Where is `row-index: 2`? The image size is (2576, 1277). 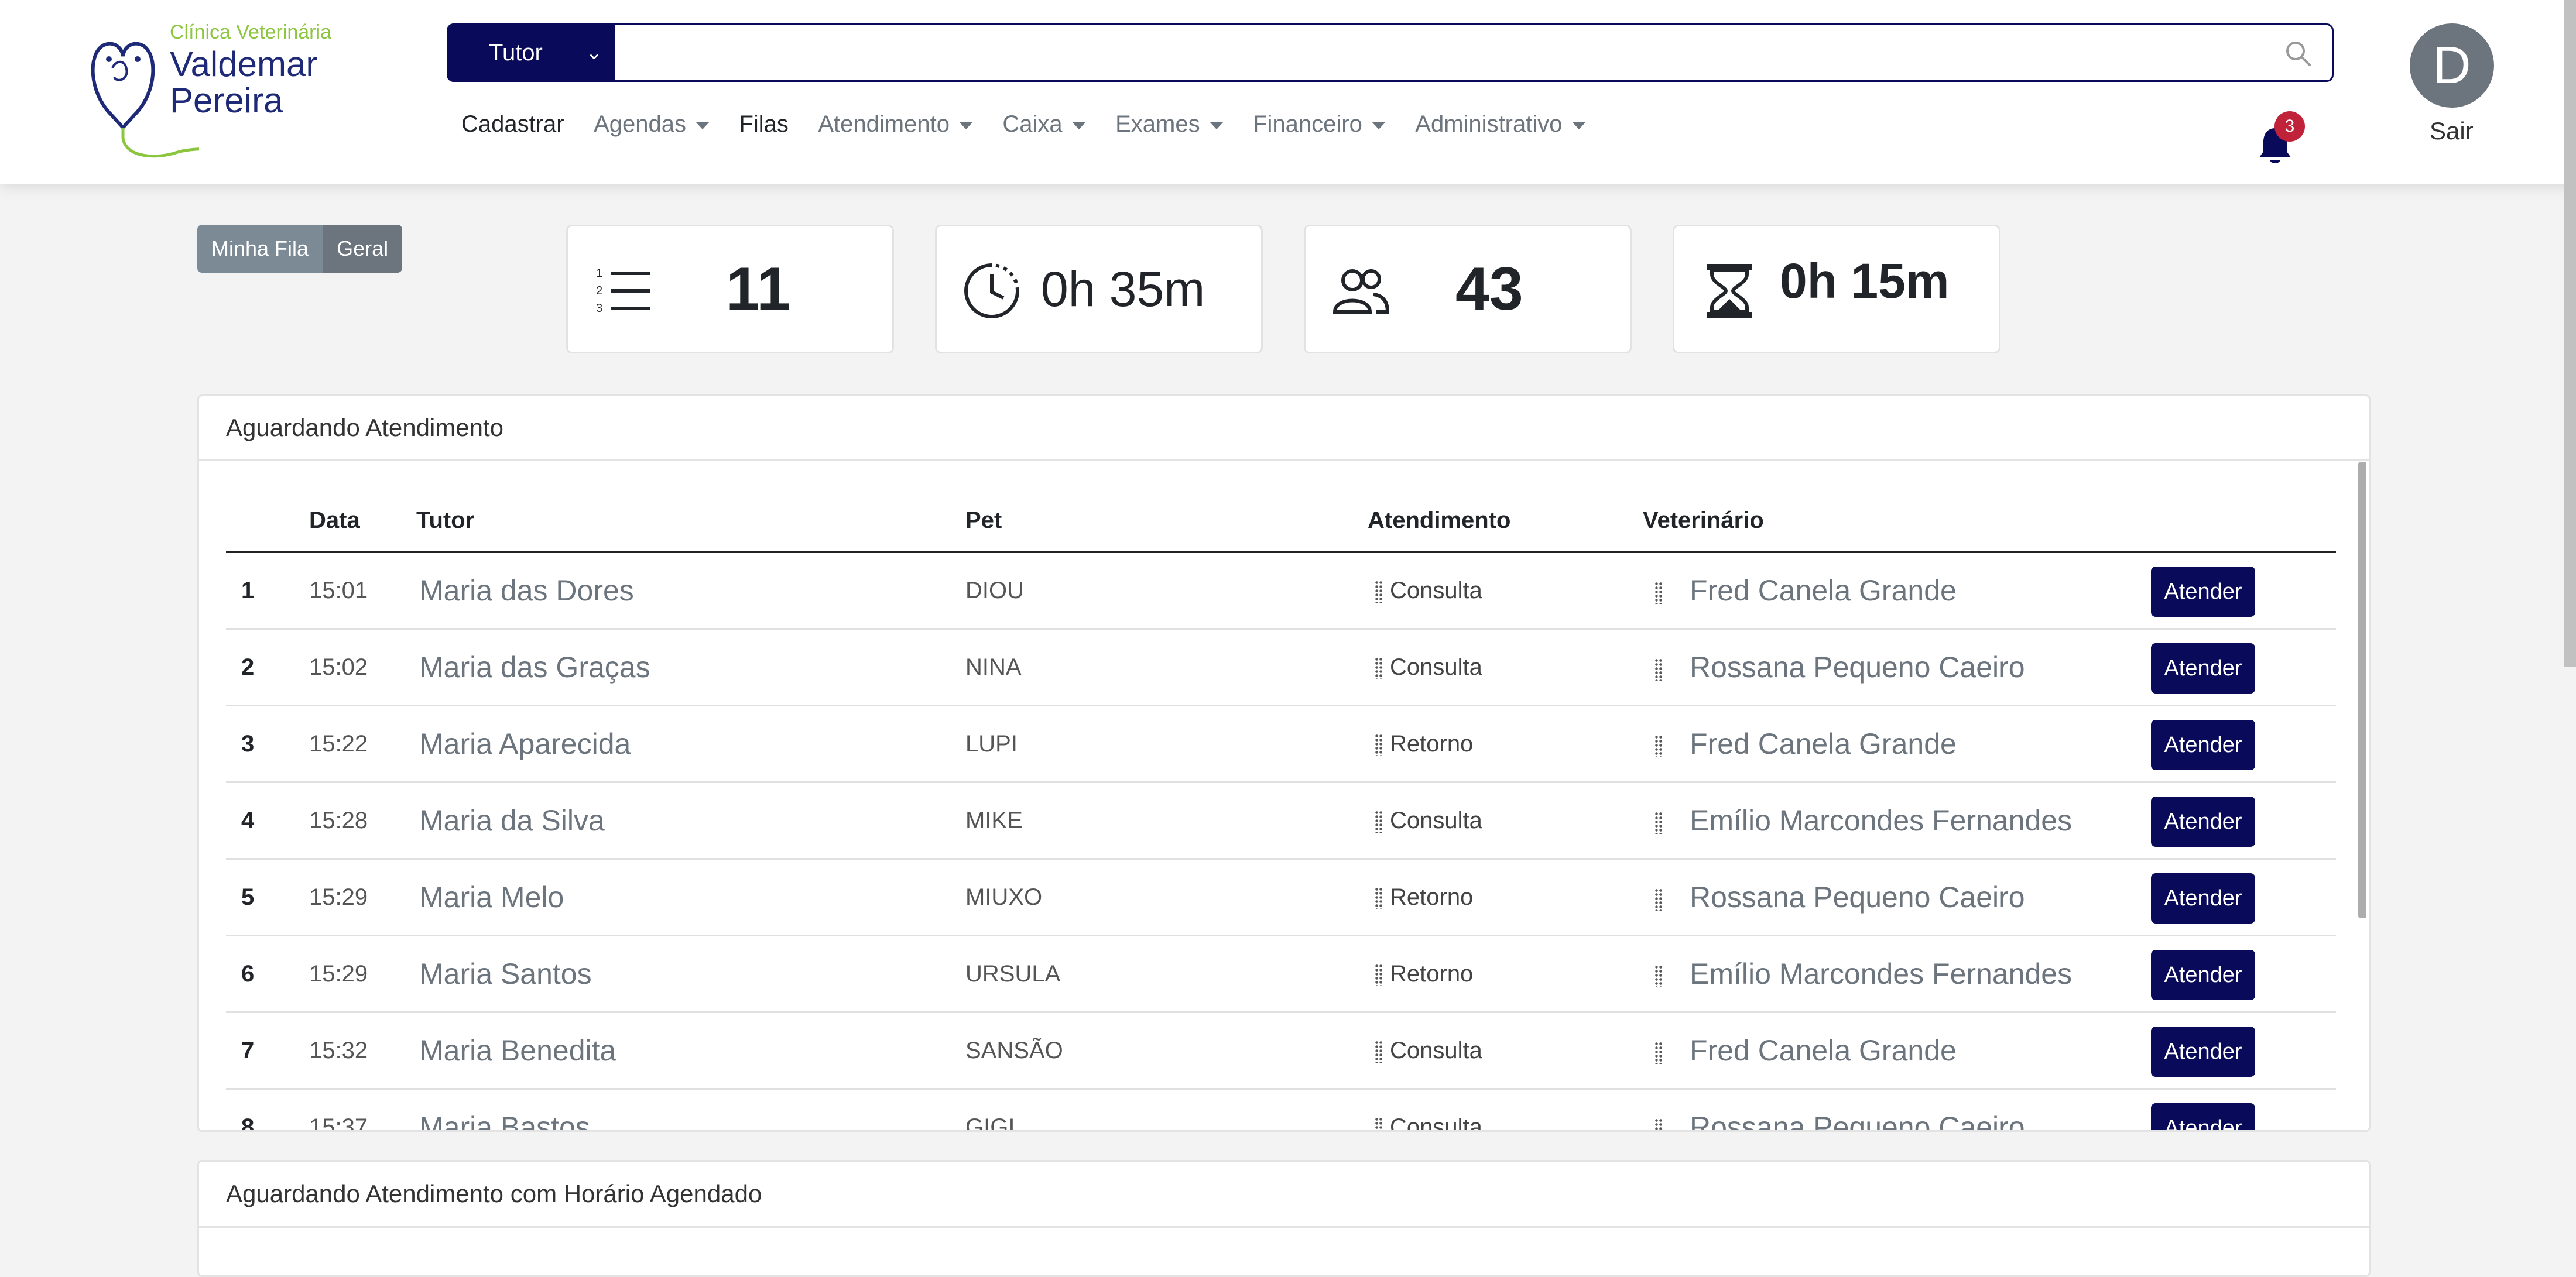 row-index: 2 is located at coordinates (248, 667).